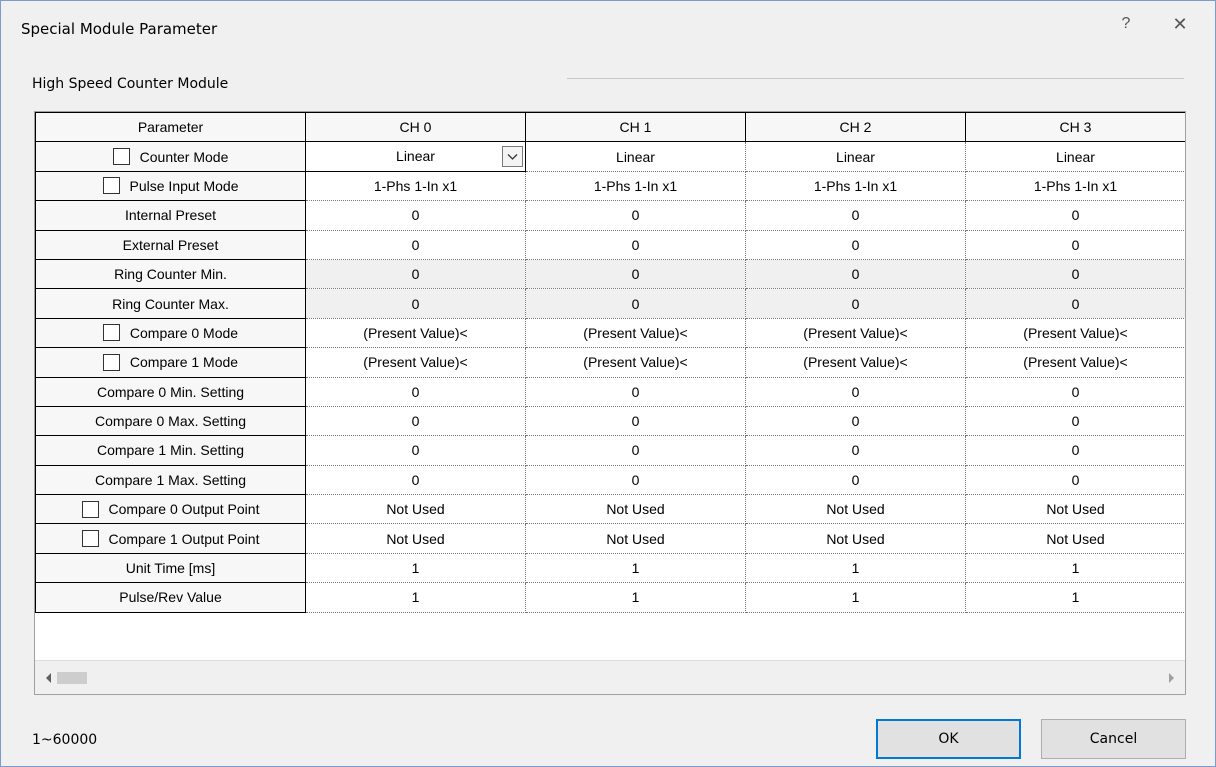 This screenshot has height=767, width=1216. I want to click on value-cell-ch3: 1-Phs 1-In x1, so click(1075, 186).